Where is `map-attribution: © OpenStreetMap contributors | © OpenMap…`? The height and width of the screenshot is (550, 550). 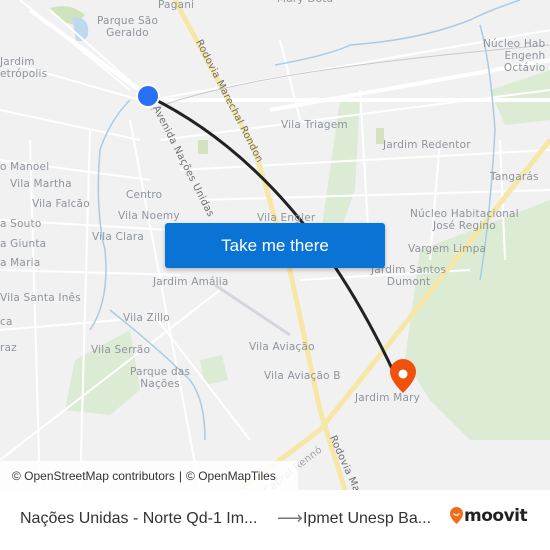
map-attribution: © OpenStreetMap contributors | © OpenMap… is located at coordinates (149, 475).